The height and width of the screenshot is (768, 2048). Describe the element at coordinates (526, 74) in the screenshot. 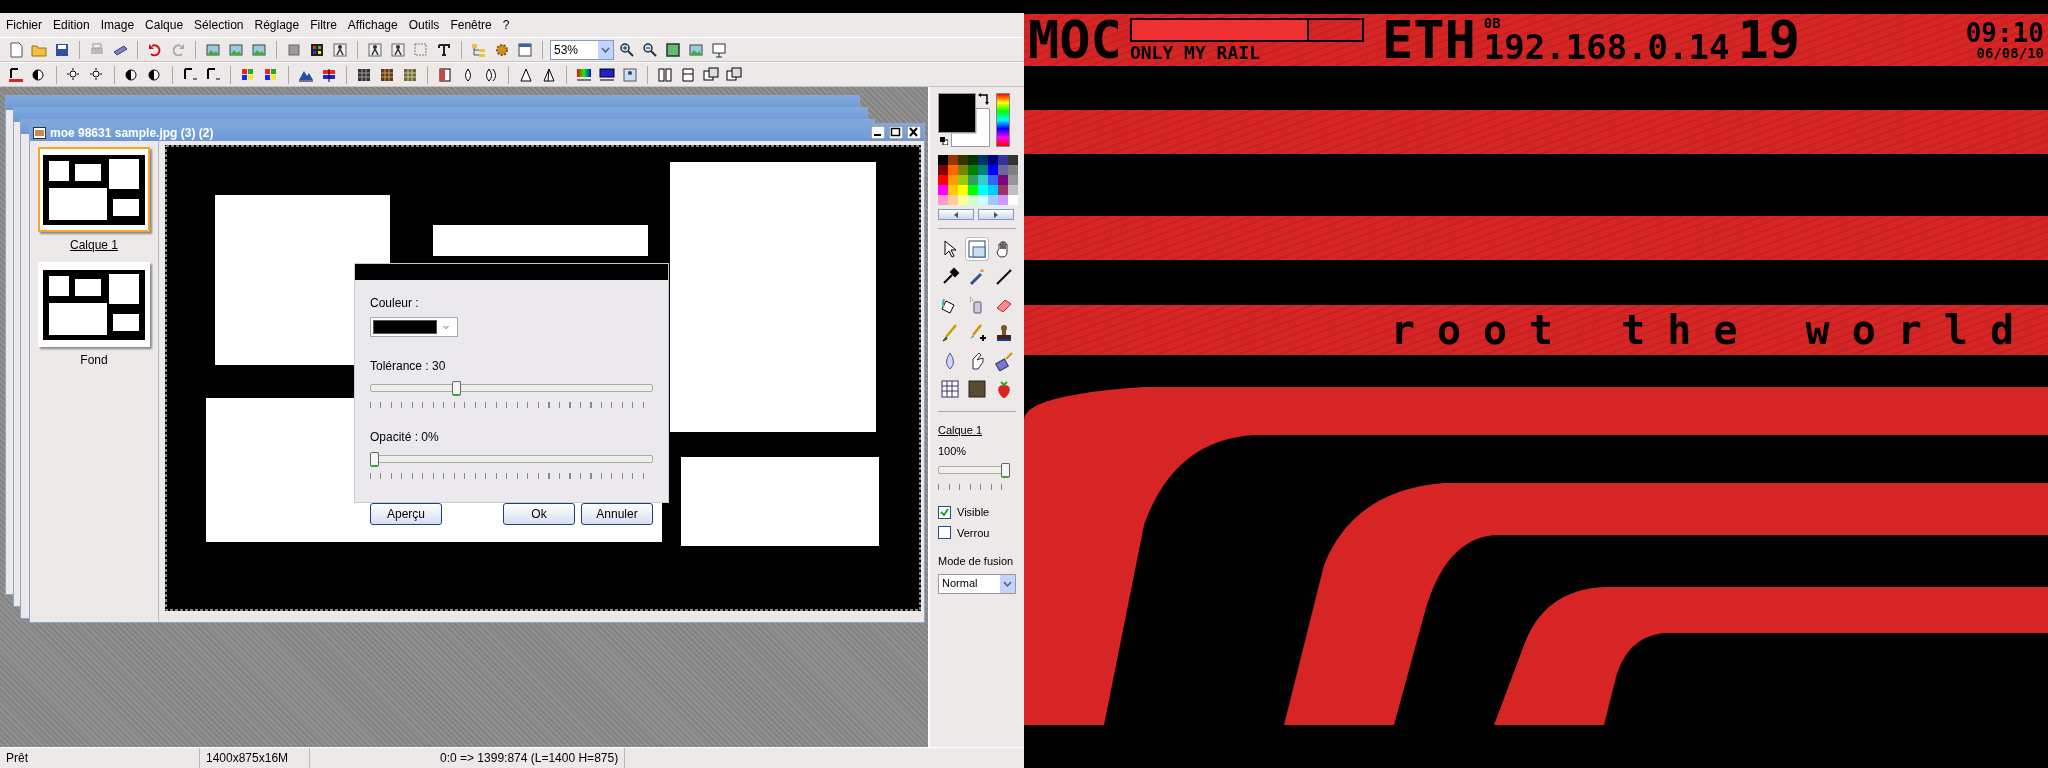

I see `triangle-icon` at that location.